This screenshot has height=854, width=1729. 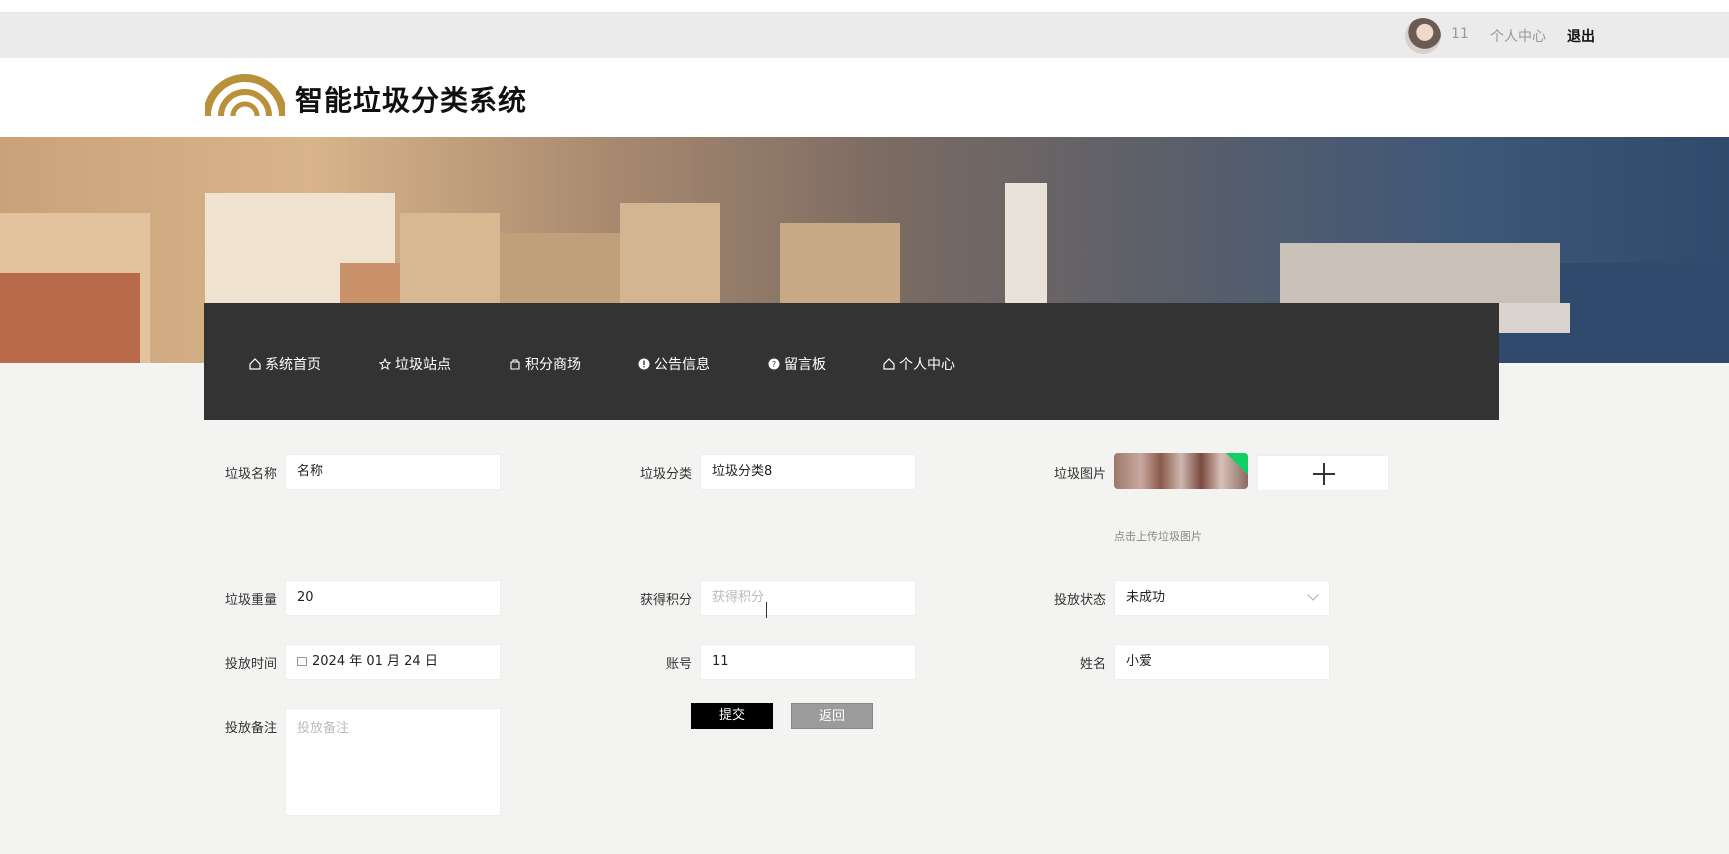 I want to click on name-label: 垃圾名称, so click(x=250, y=474).